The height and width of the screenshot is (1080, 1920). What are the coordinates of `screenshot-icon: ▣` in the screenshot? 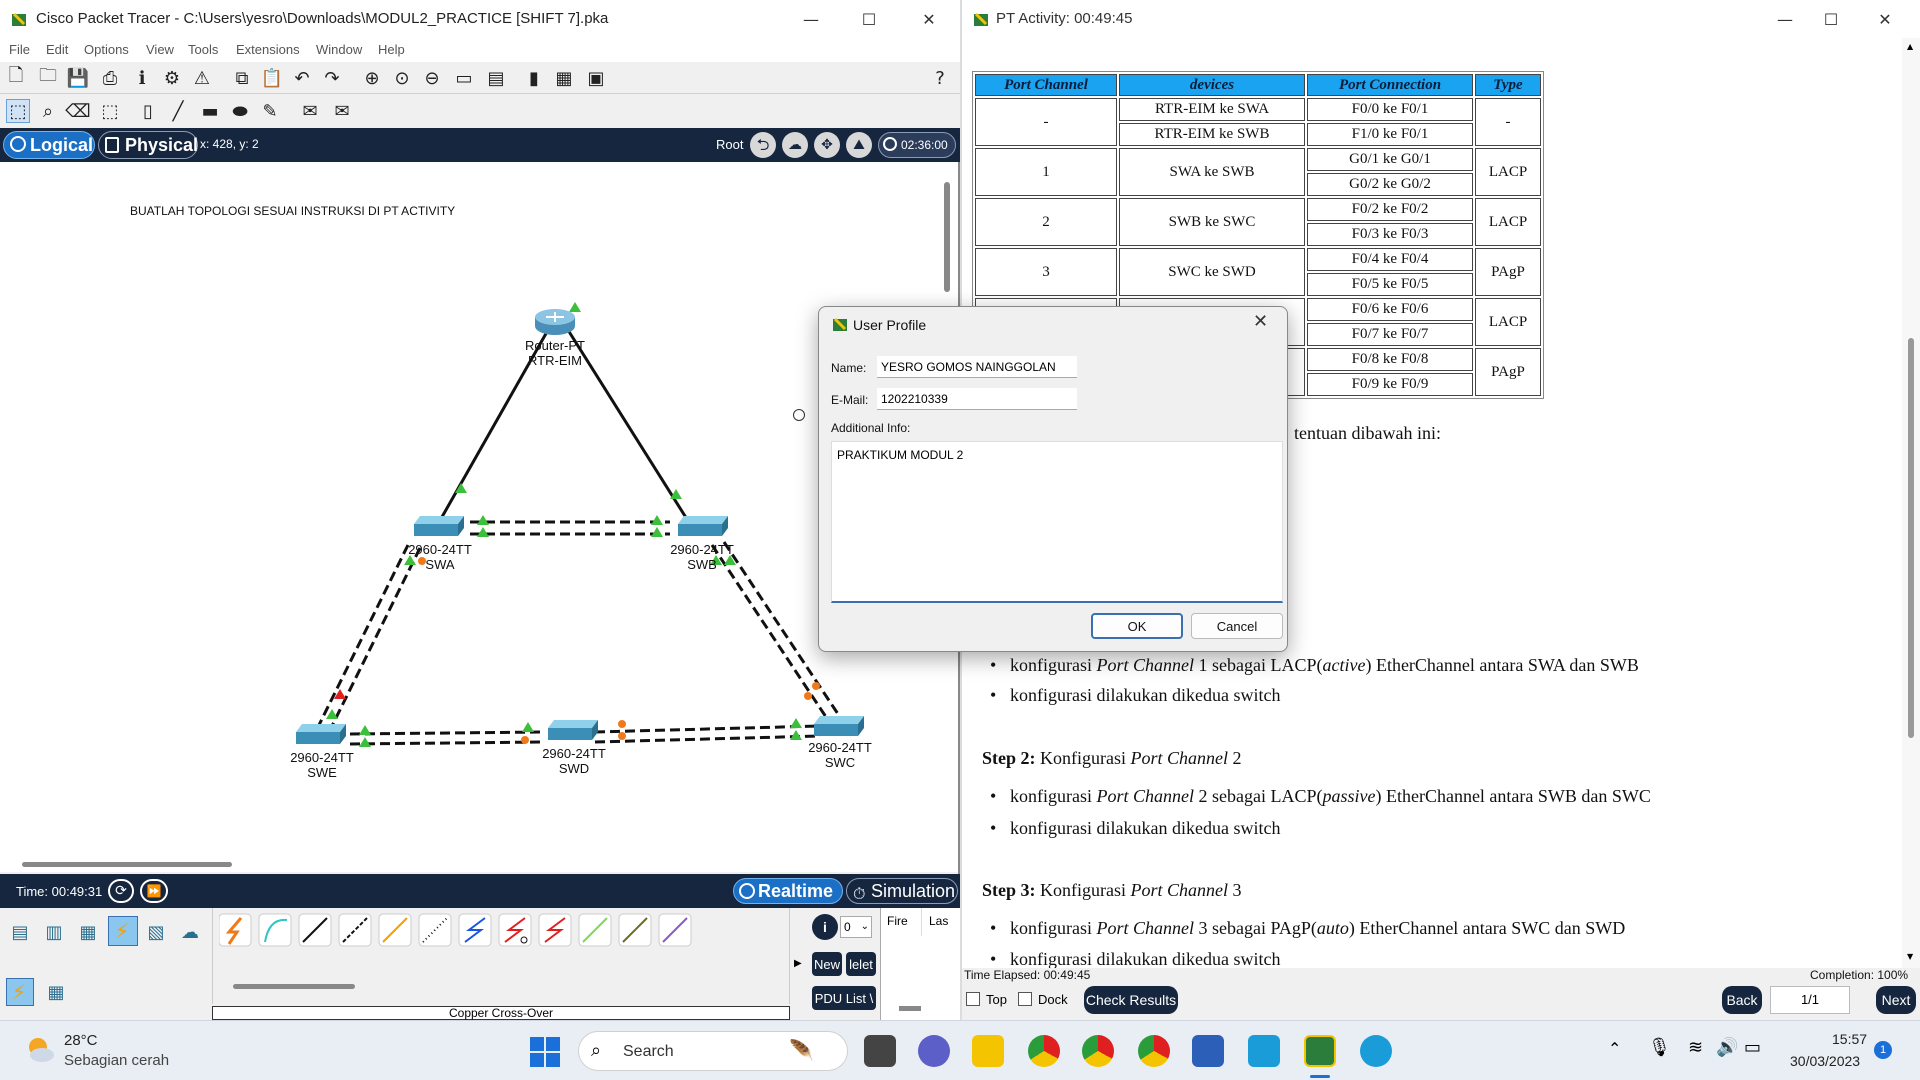 It's located at (596, 78).